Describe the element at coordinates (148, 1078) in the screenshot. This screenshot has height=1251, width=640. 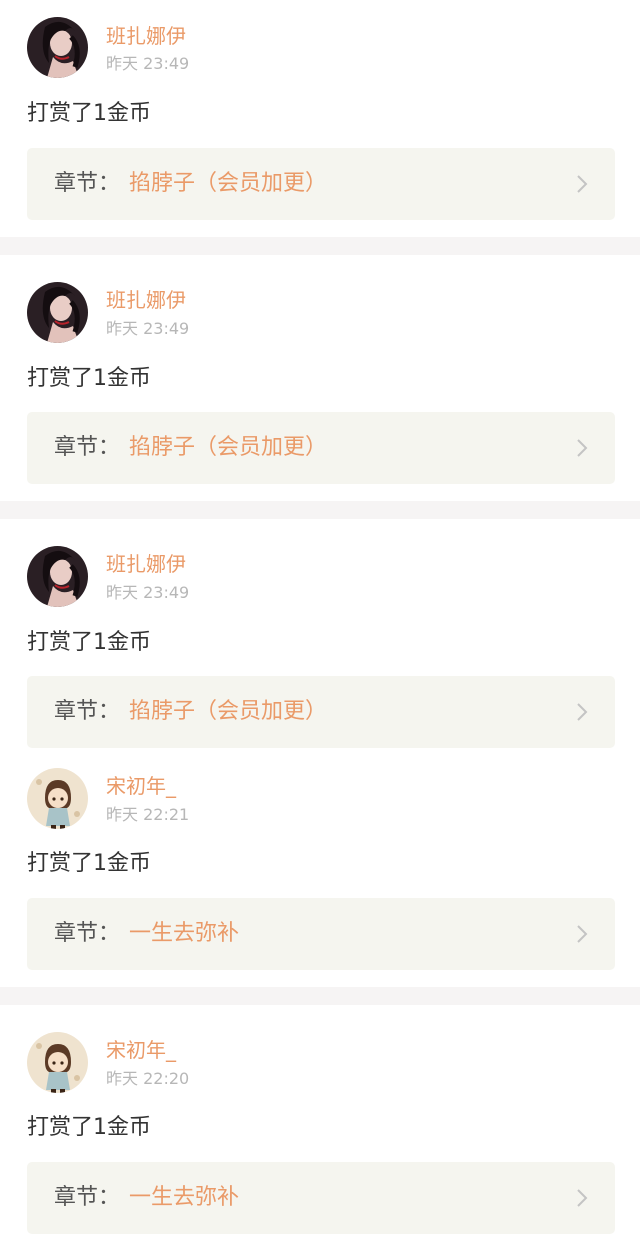
I see `timestamp: 昨天 22:20` at that location.